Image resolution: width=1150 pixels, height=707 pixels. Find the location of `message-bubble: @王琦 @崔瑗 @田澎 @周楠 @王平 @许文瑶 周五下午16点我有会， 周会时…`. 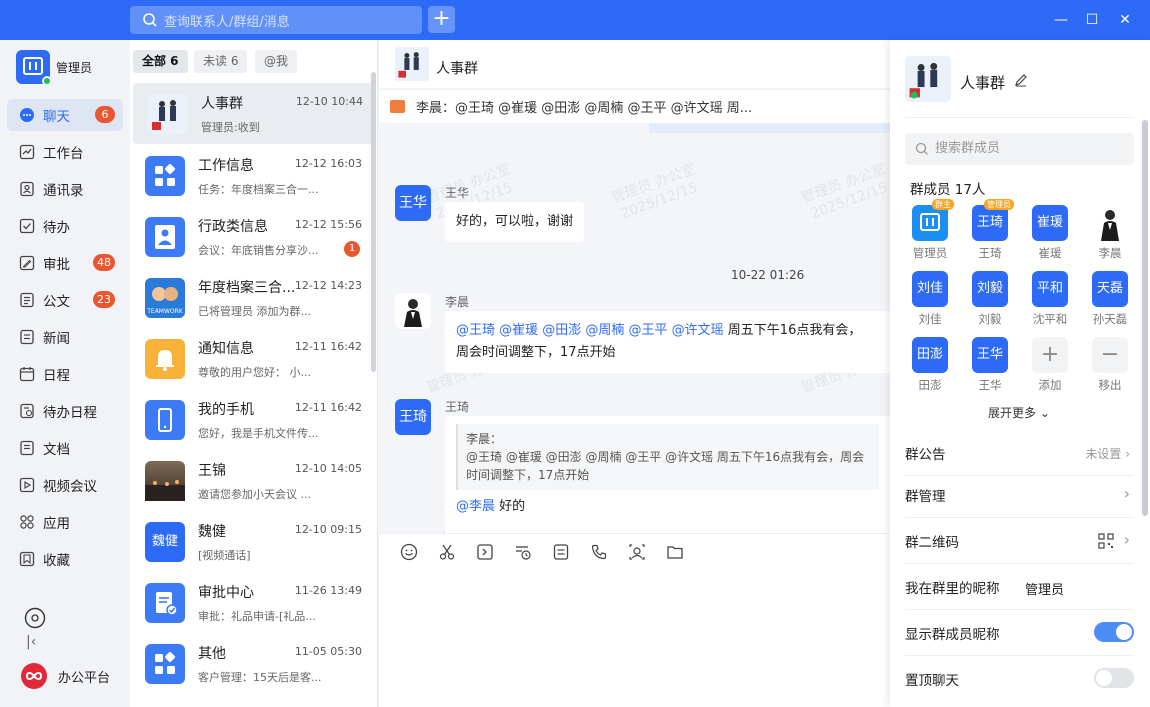

message-bubble: @王琦 @崔瑗 @田澎 @周楠 @王平 @许文瑶 周五下午16点我有会， 周会时… is located at coordinates (667, 342).